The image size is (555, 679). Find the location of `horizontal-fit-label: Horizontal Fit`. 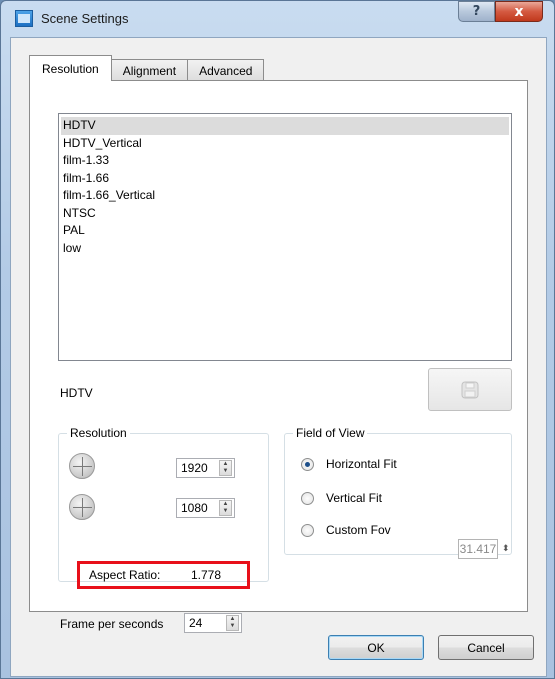

horizontal-fit-label: Horizontal Fit is located at coordinates (361, 464).